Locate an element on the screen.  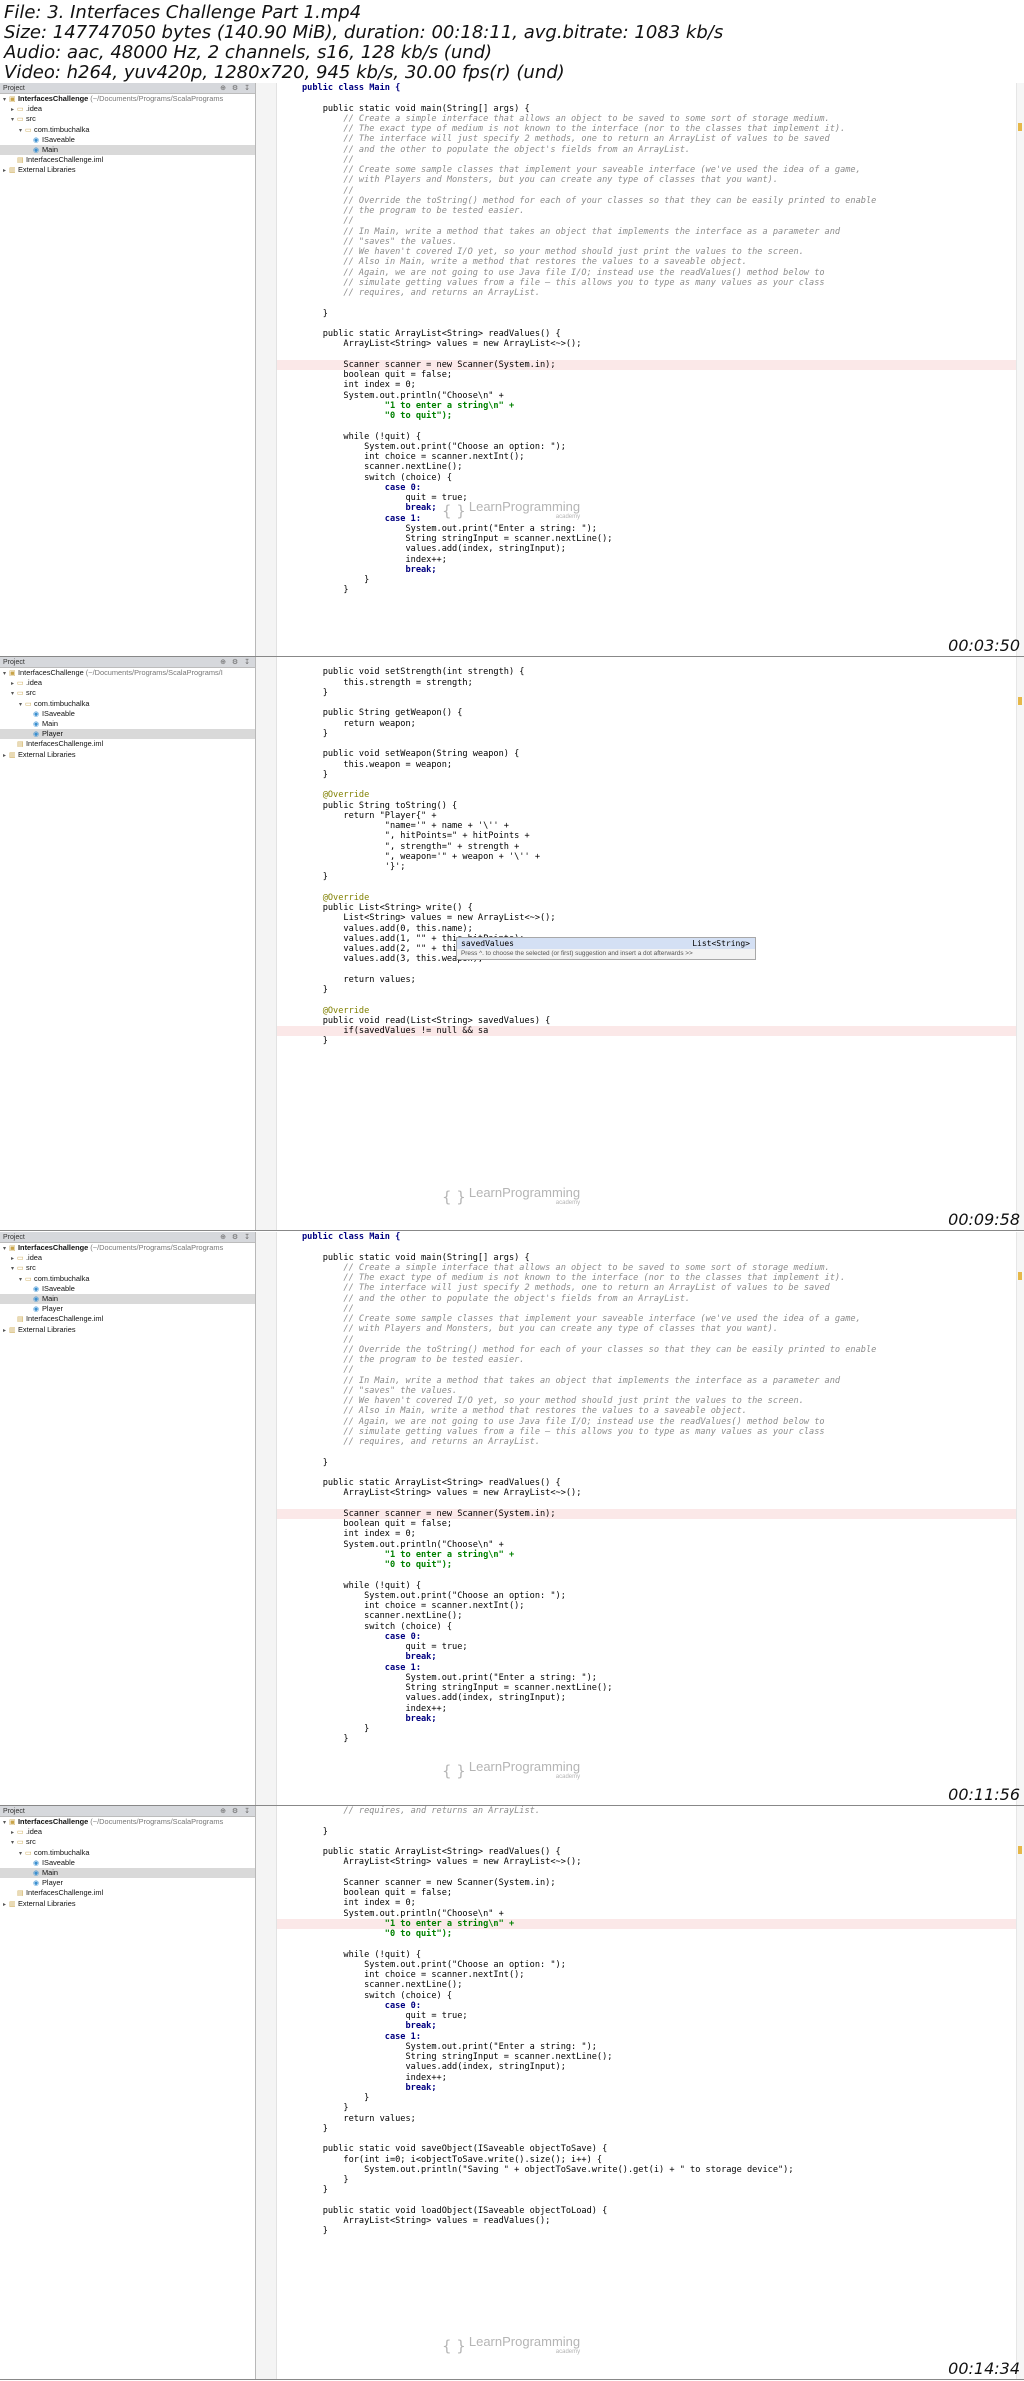
code-line: 41 is located at coordinates (650, 662).